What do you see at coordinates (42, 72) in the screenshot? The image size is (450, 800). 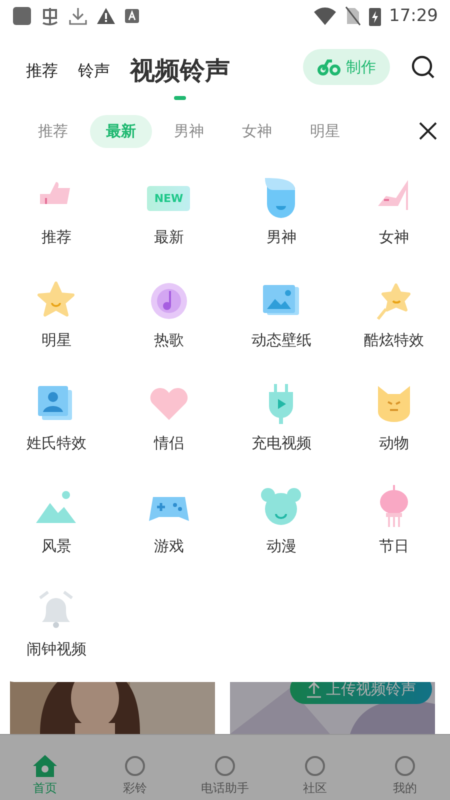 I see `header-tab: 推荐` at bounding box center [42, 72].